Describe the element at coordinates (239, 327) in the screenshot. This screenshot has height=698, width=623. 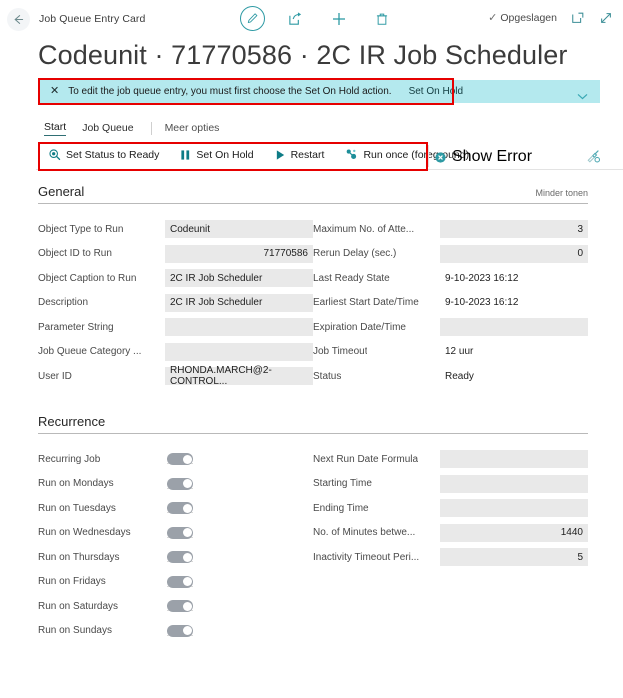
I see `parameter-string-input` at that location.